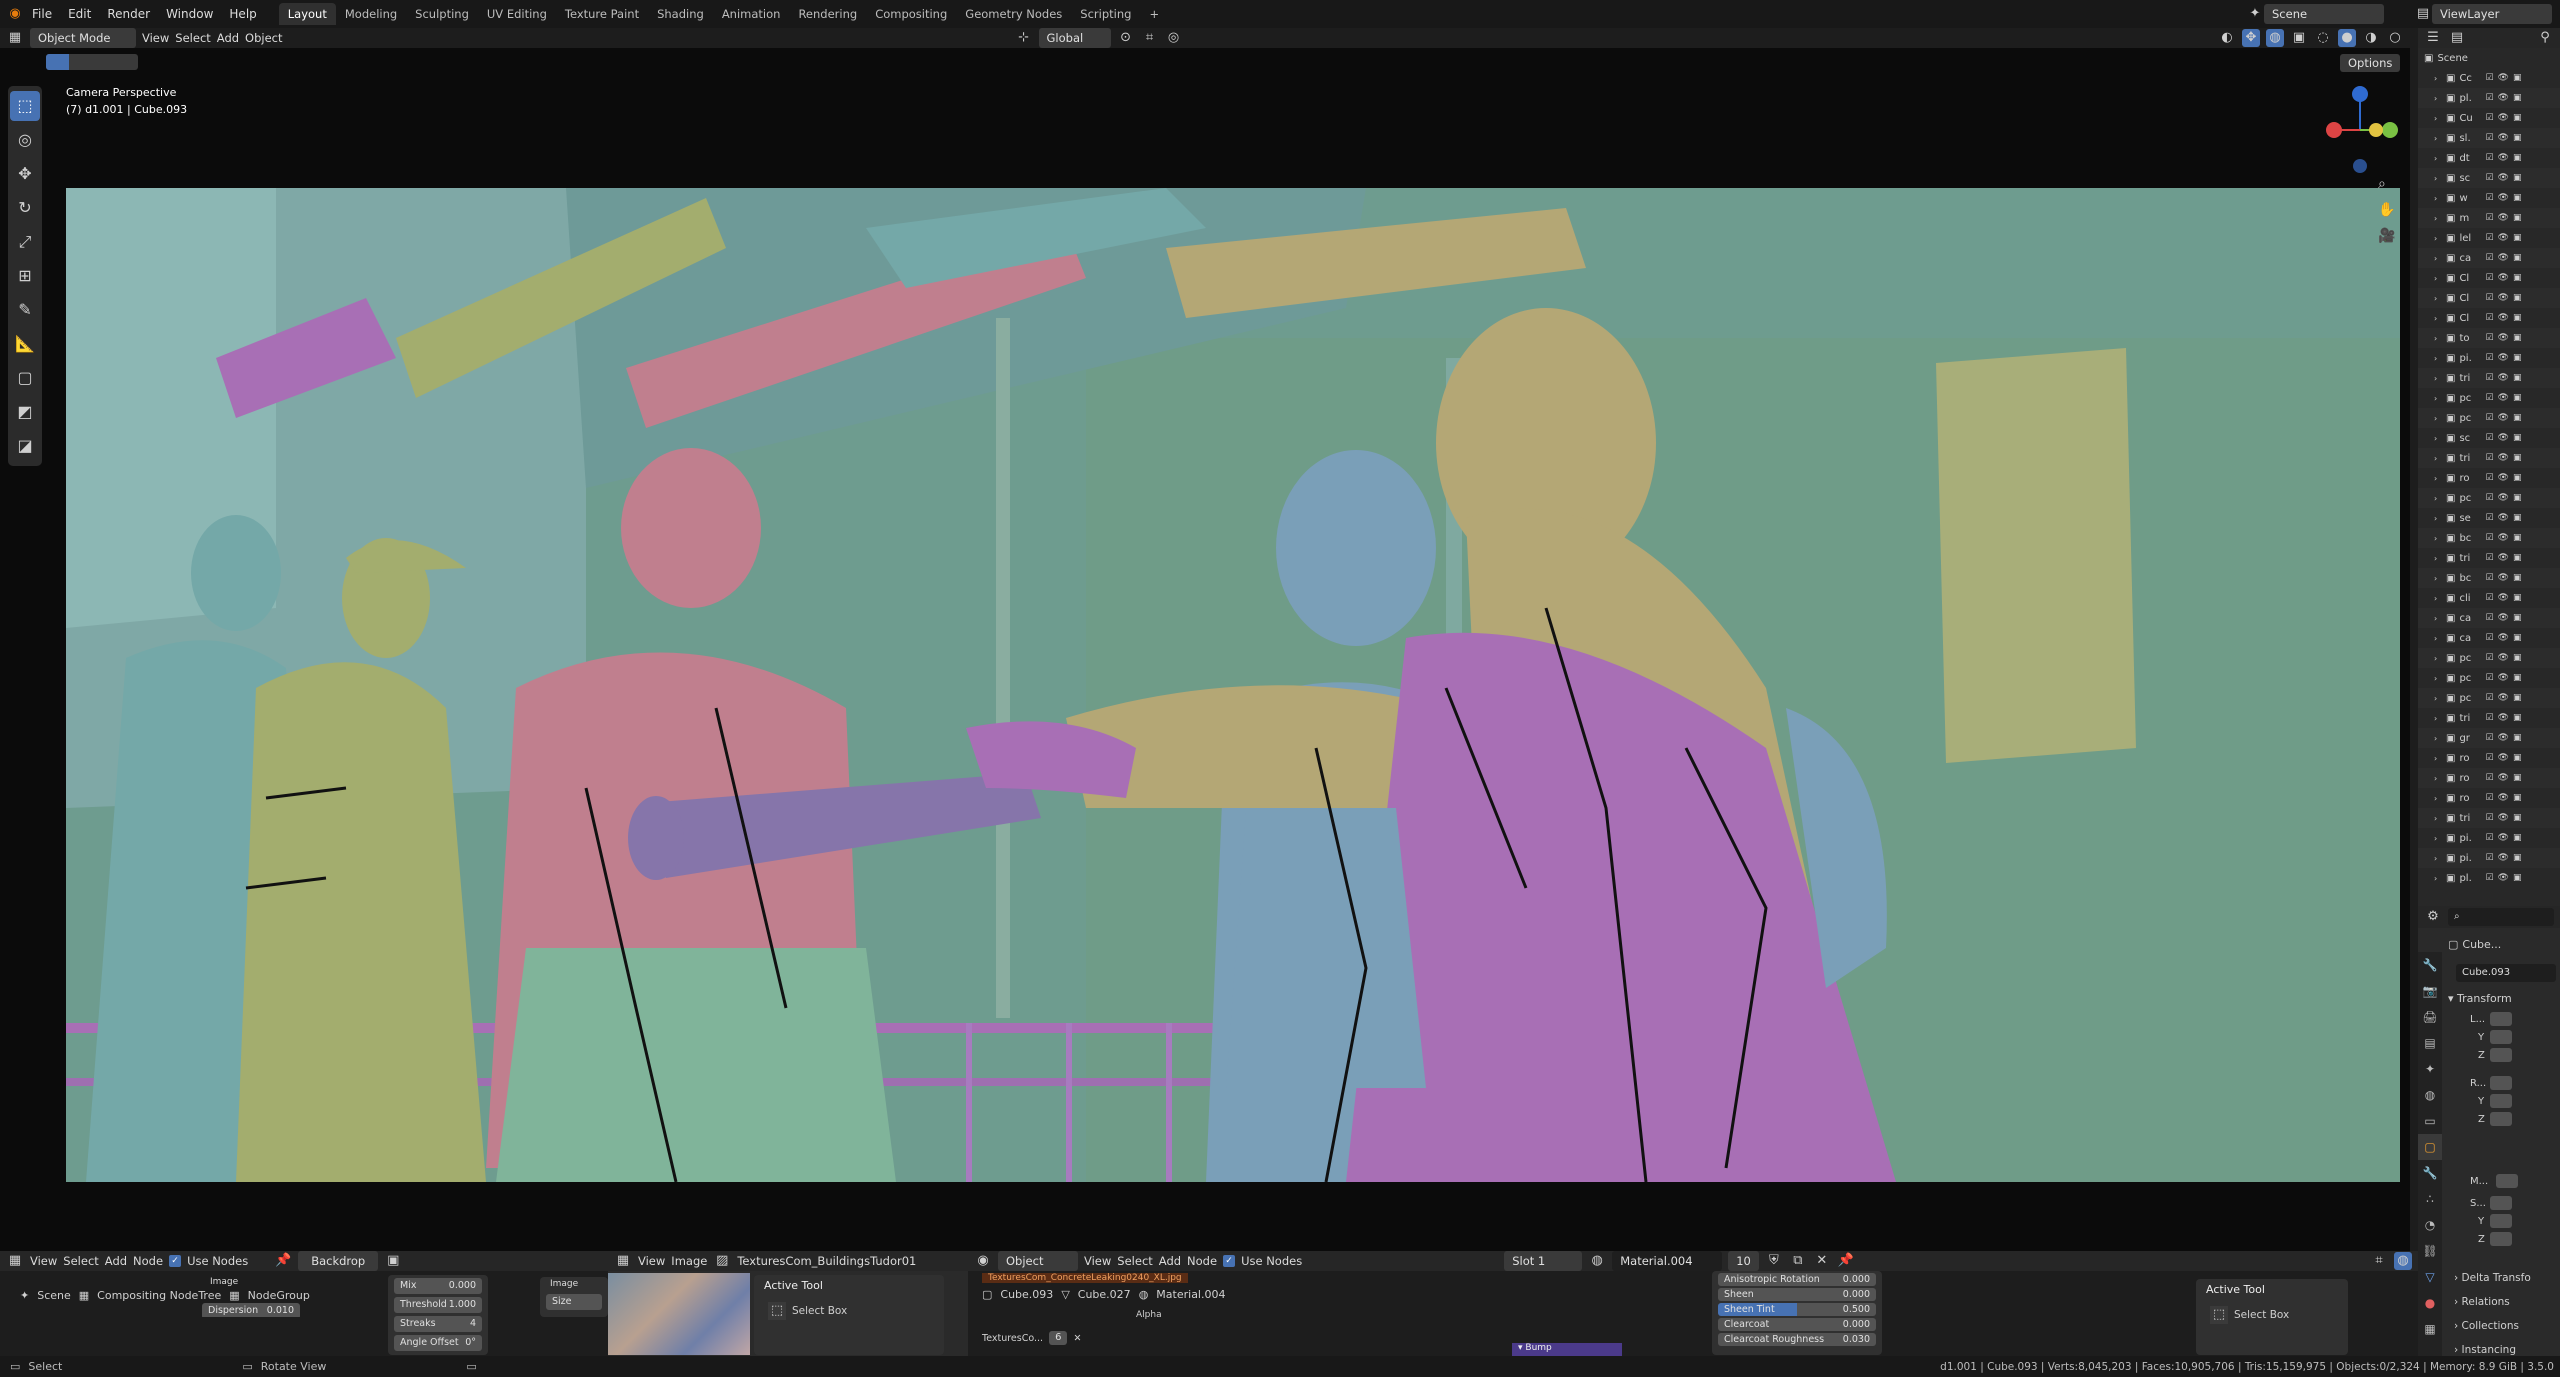 Image resolution: width=2560 pixels, height=1377 pixels. What do you see at coordinates (307, 14) in the screenshot?
I see `tab-layout: Layout` at bounding box center [307, 14].